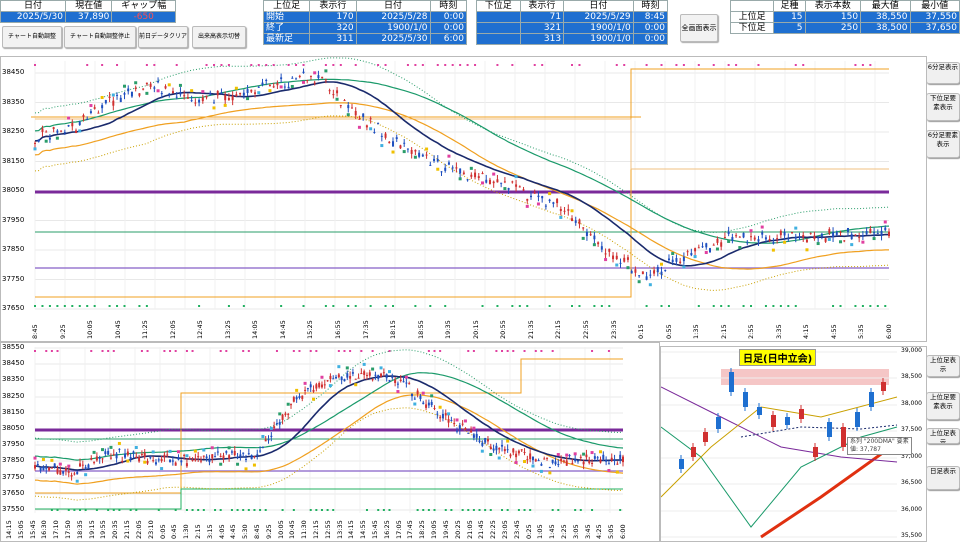  Describe the element at coordinates (650, 17) in the screenshot. I see `row-time: 8:45` at that location.